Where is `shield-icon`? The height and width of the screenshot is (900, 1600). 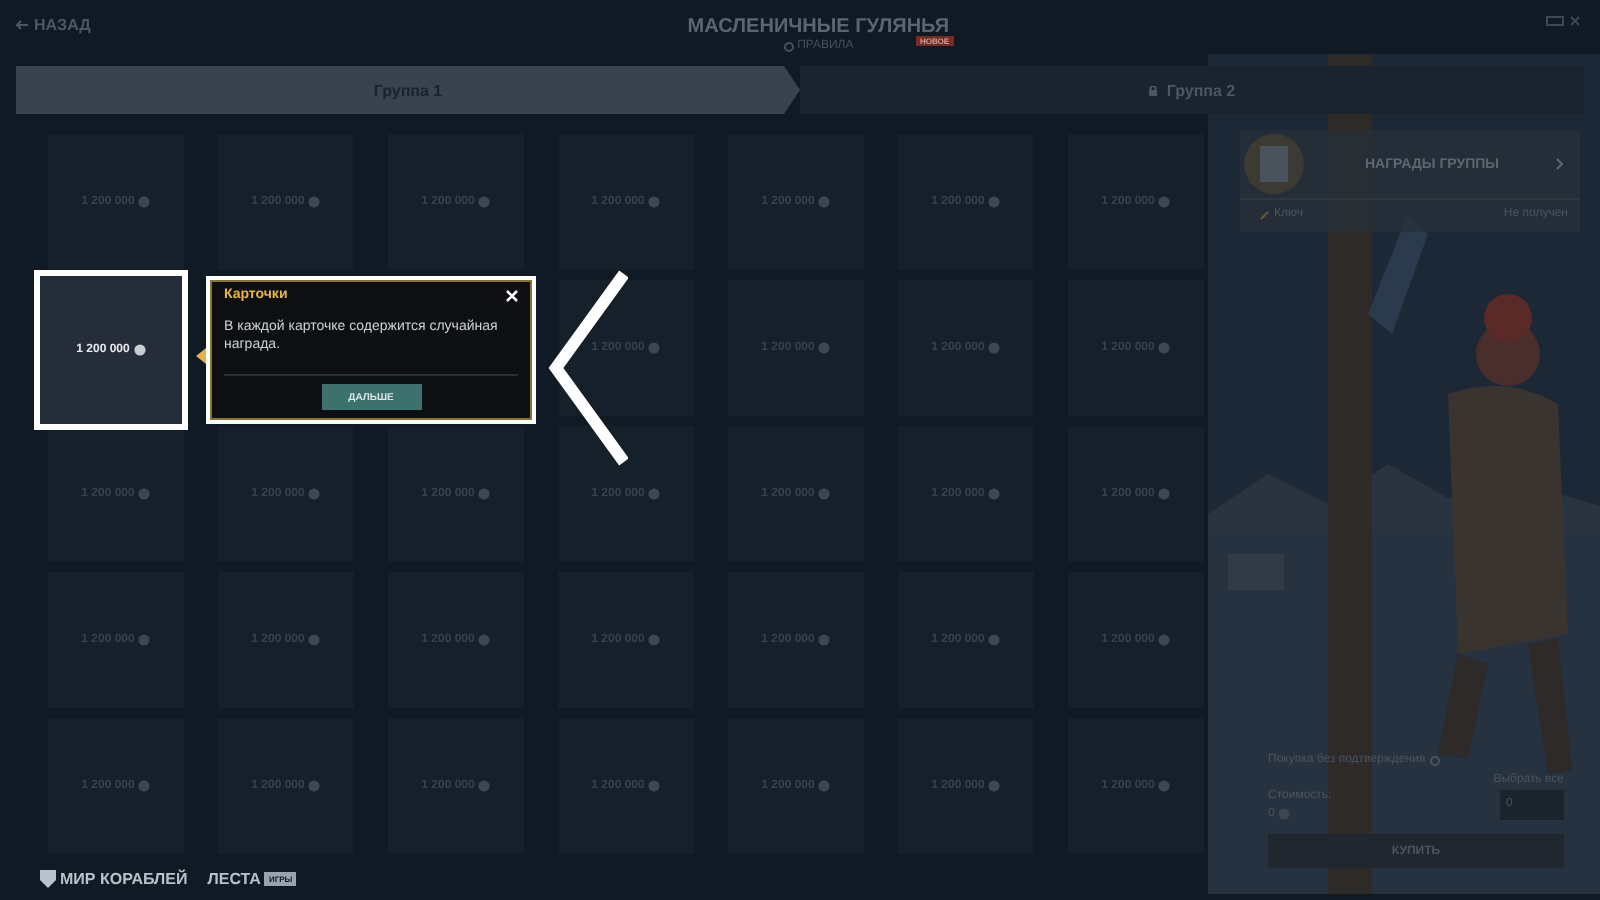 shield-icon is located at coordinates (48, 879).